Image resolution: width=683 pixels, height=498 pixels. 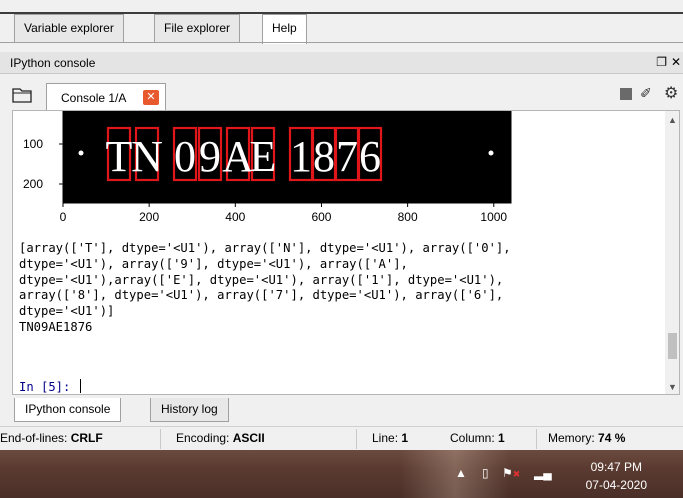 I want to click on output-line: dtype='<U1')], so click(x=67, y=311).